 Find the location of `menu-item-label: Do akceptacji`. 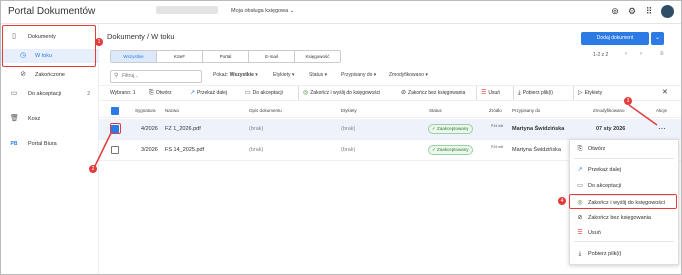

menu-item-label: Do akceptacji is located at coordinates (605, 186).